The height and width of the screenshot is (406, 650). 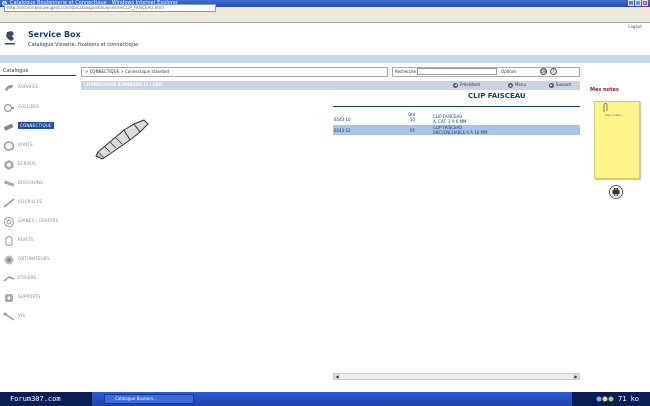 What do you see at coordinates (9, 183) in the screenshot?
I see `plug-icon` at bounding box center [9, 183].